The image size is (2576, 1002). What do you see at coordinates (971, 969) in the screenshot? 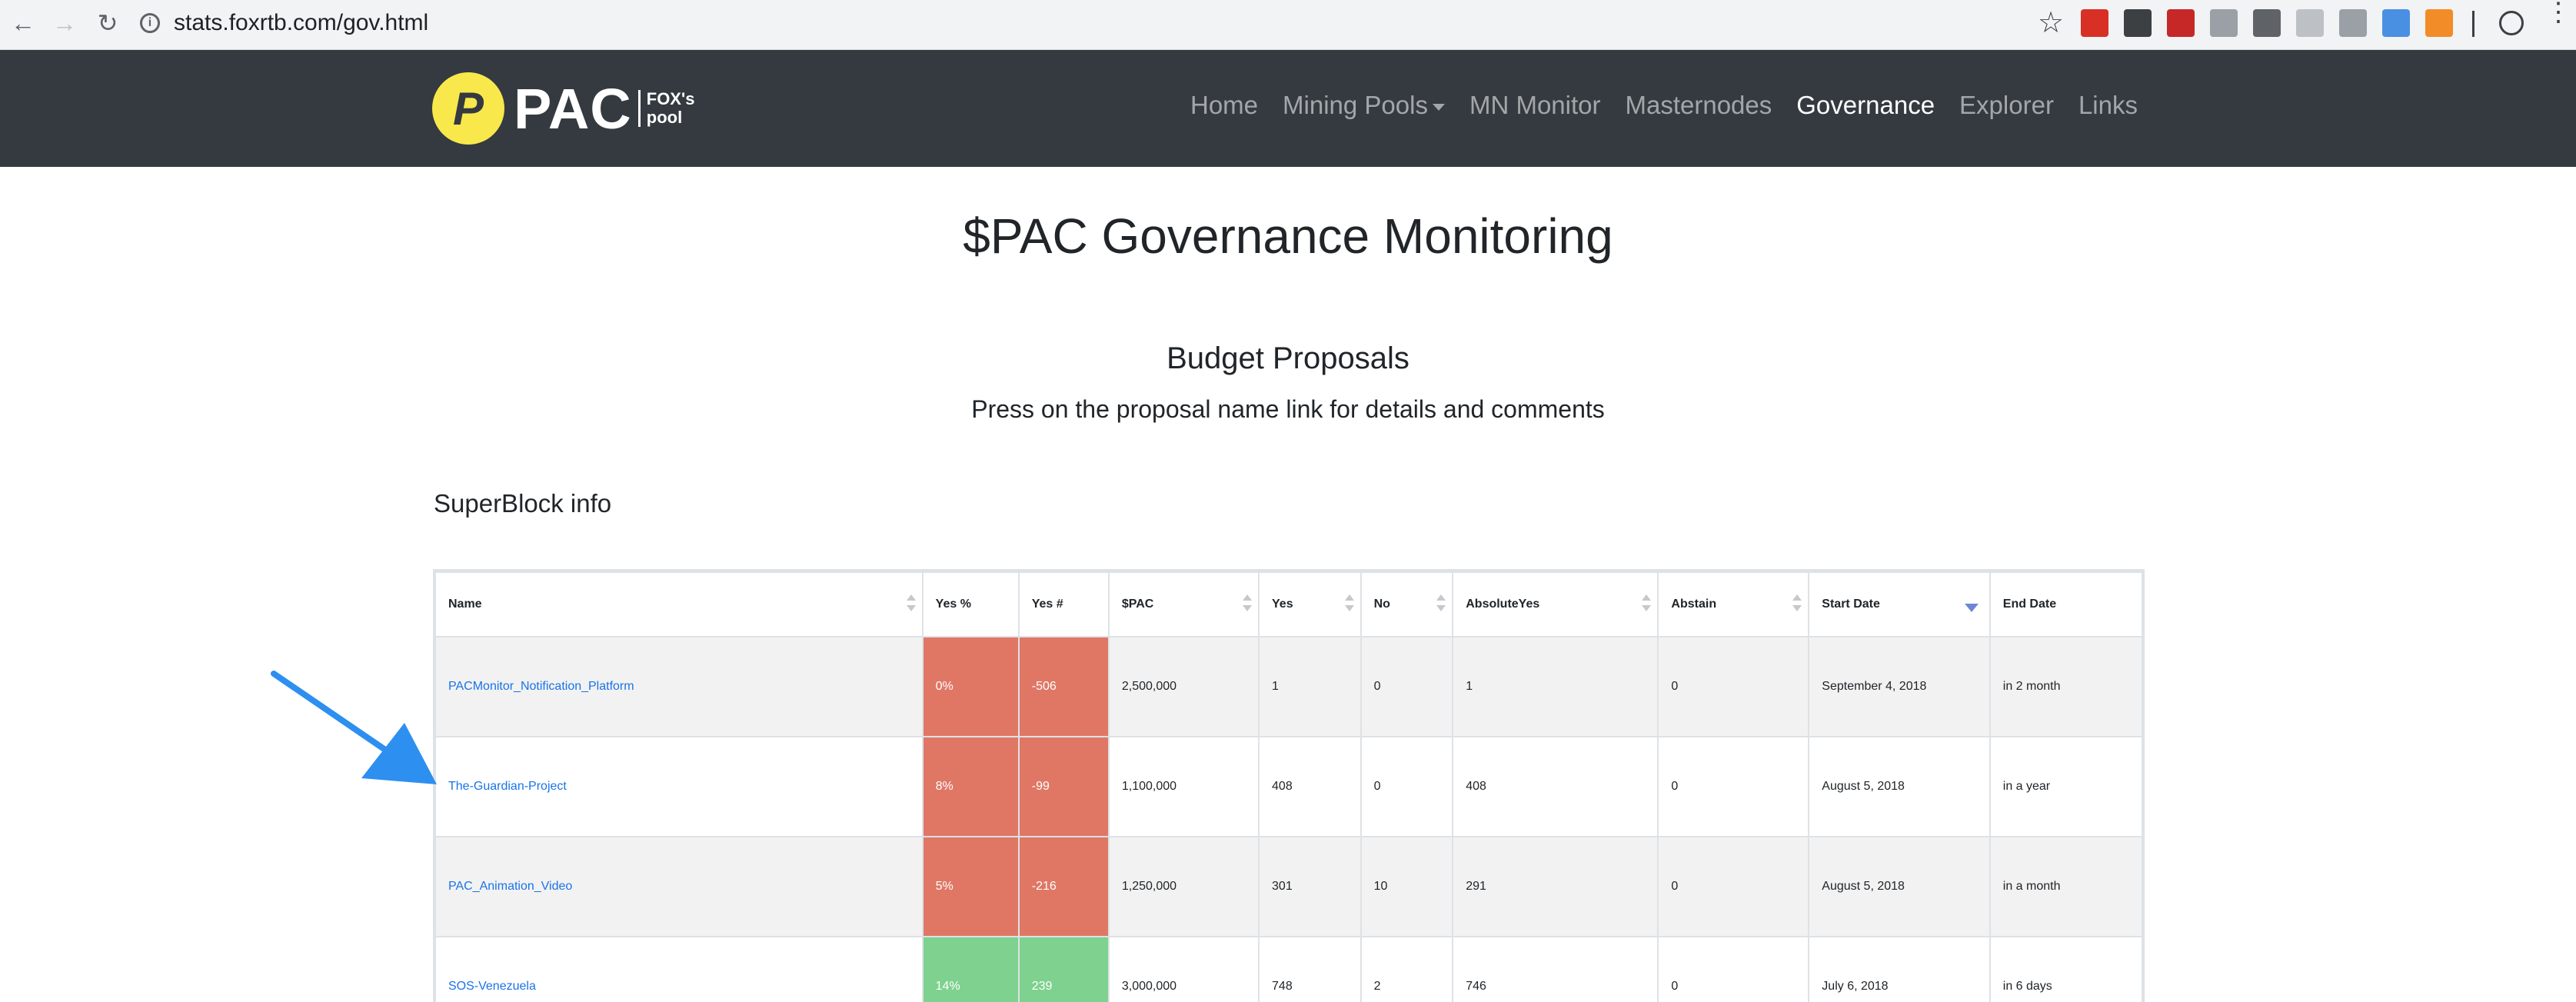
I see `cell-yes-pct: 14%` at bounding box center [971, 969].